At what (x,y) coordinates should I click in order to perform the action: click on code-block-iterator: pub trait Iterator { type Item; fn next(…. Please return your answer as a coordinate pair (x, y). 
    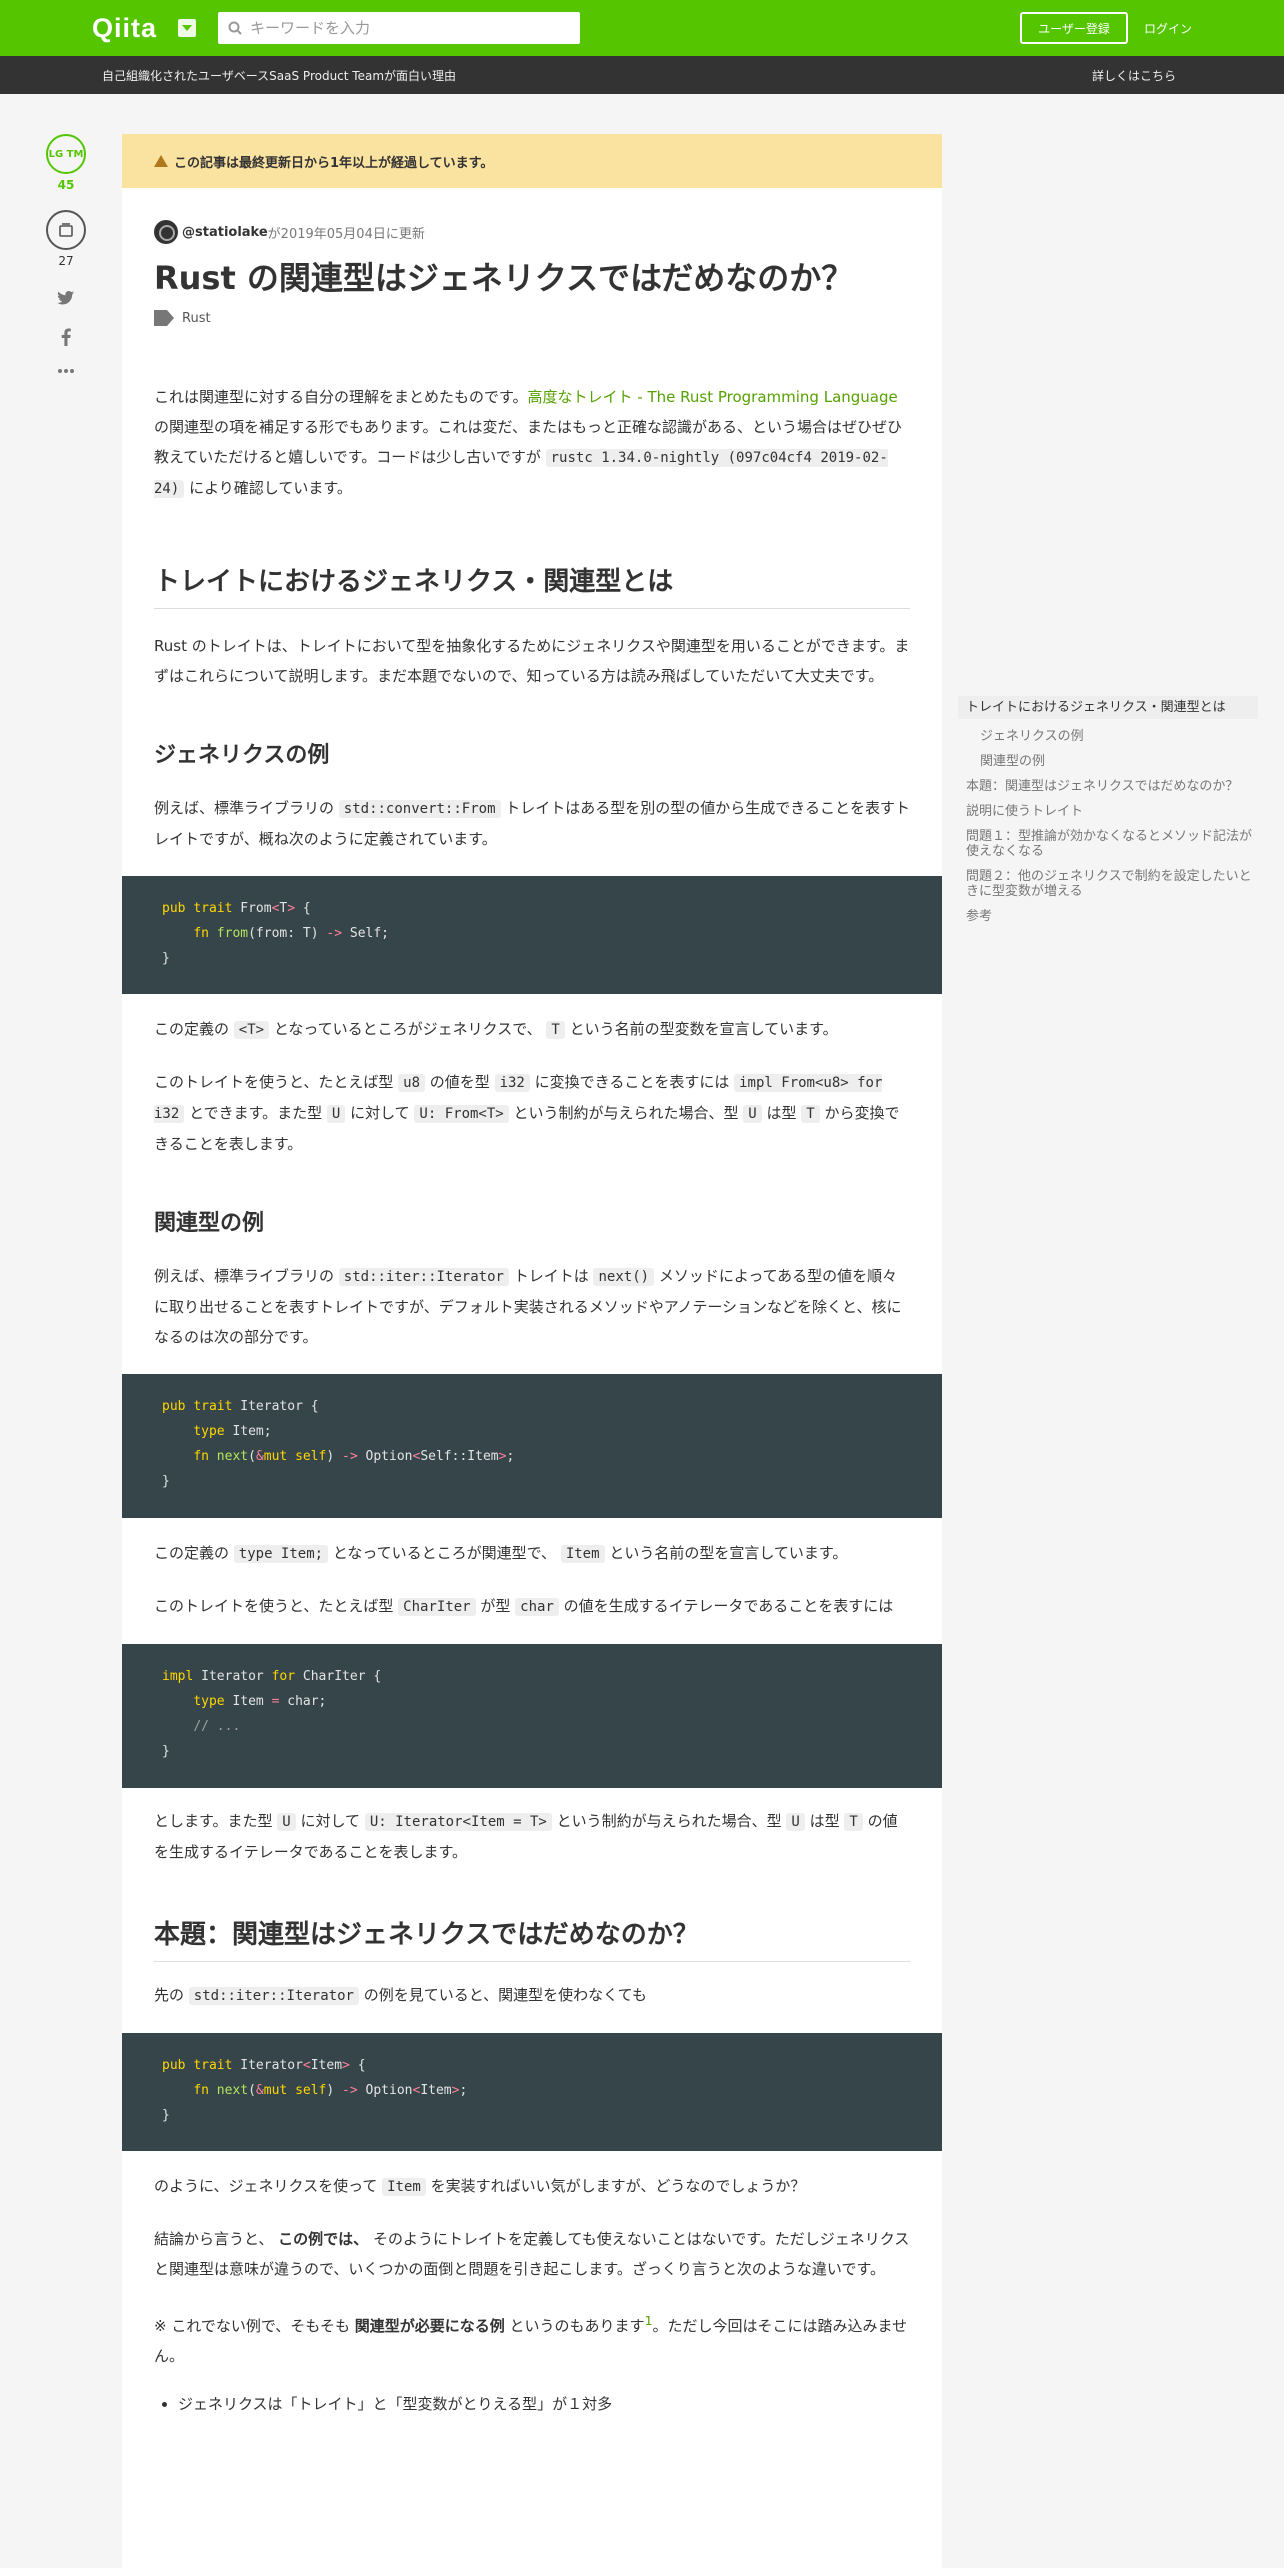
    Looking at the image, I should click on (532, 1446).